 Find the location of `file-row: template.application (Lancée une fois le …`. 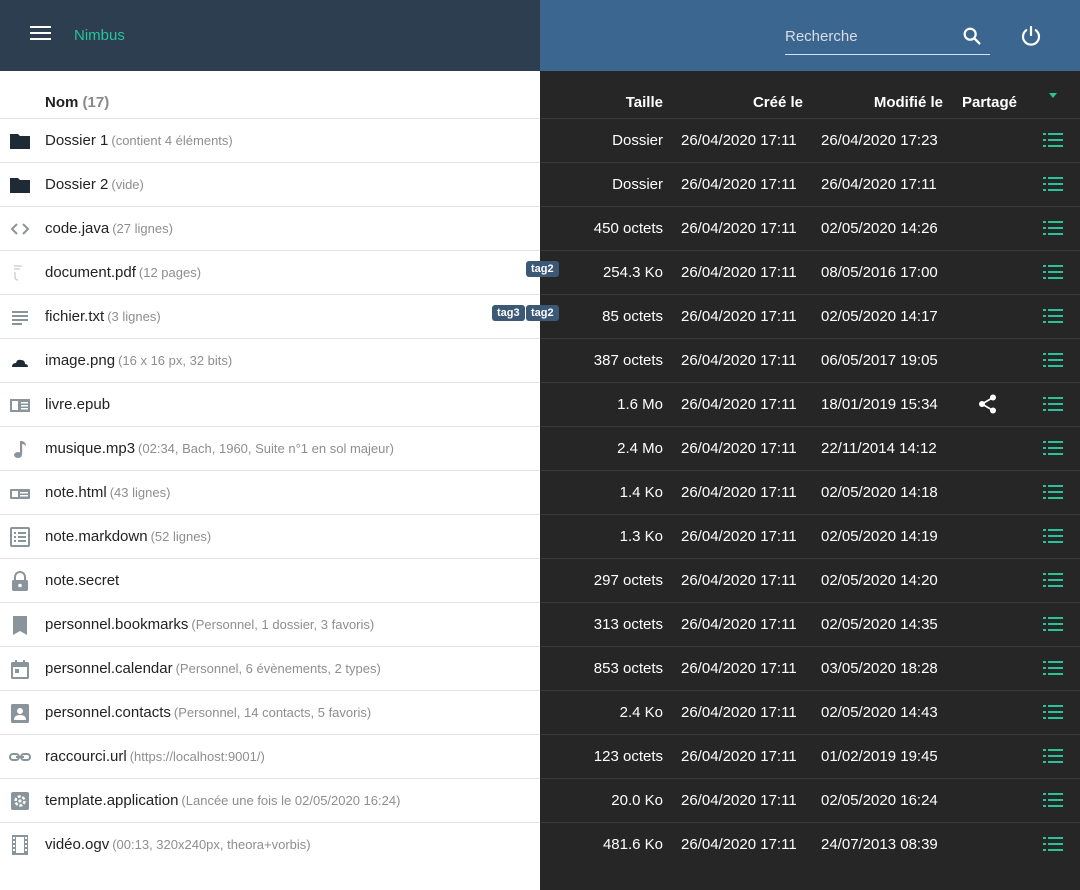

file-row: template.application (Lancée une fois le … is located at coordinates (540, 800).